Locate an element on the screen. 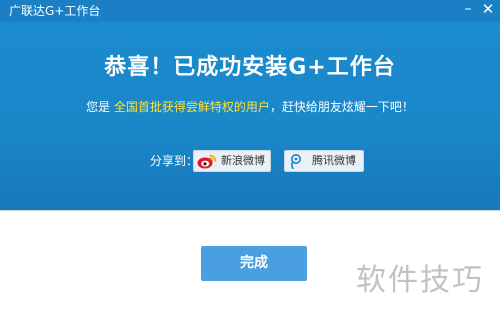  success-headline: 恭喜！已成功安装G+工作台 is located at coordinates (250, 67).